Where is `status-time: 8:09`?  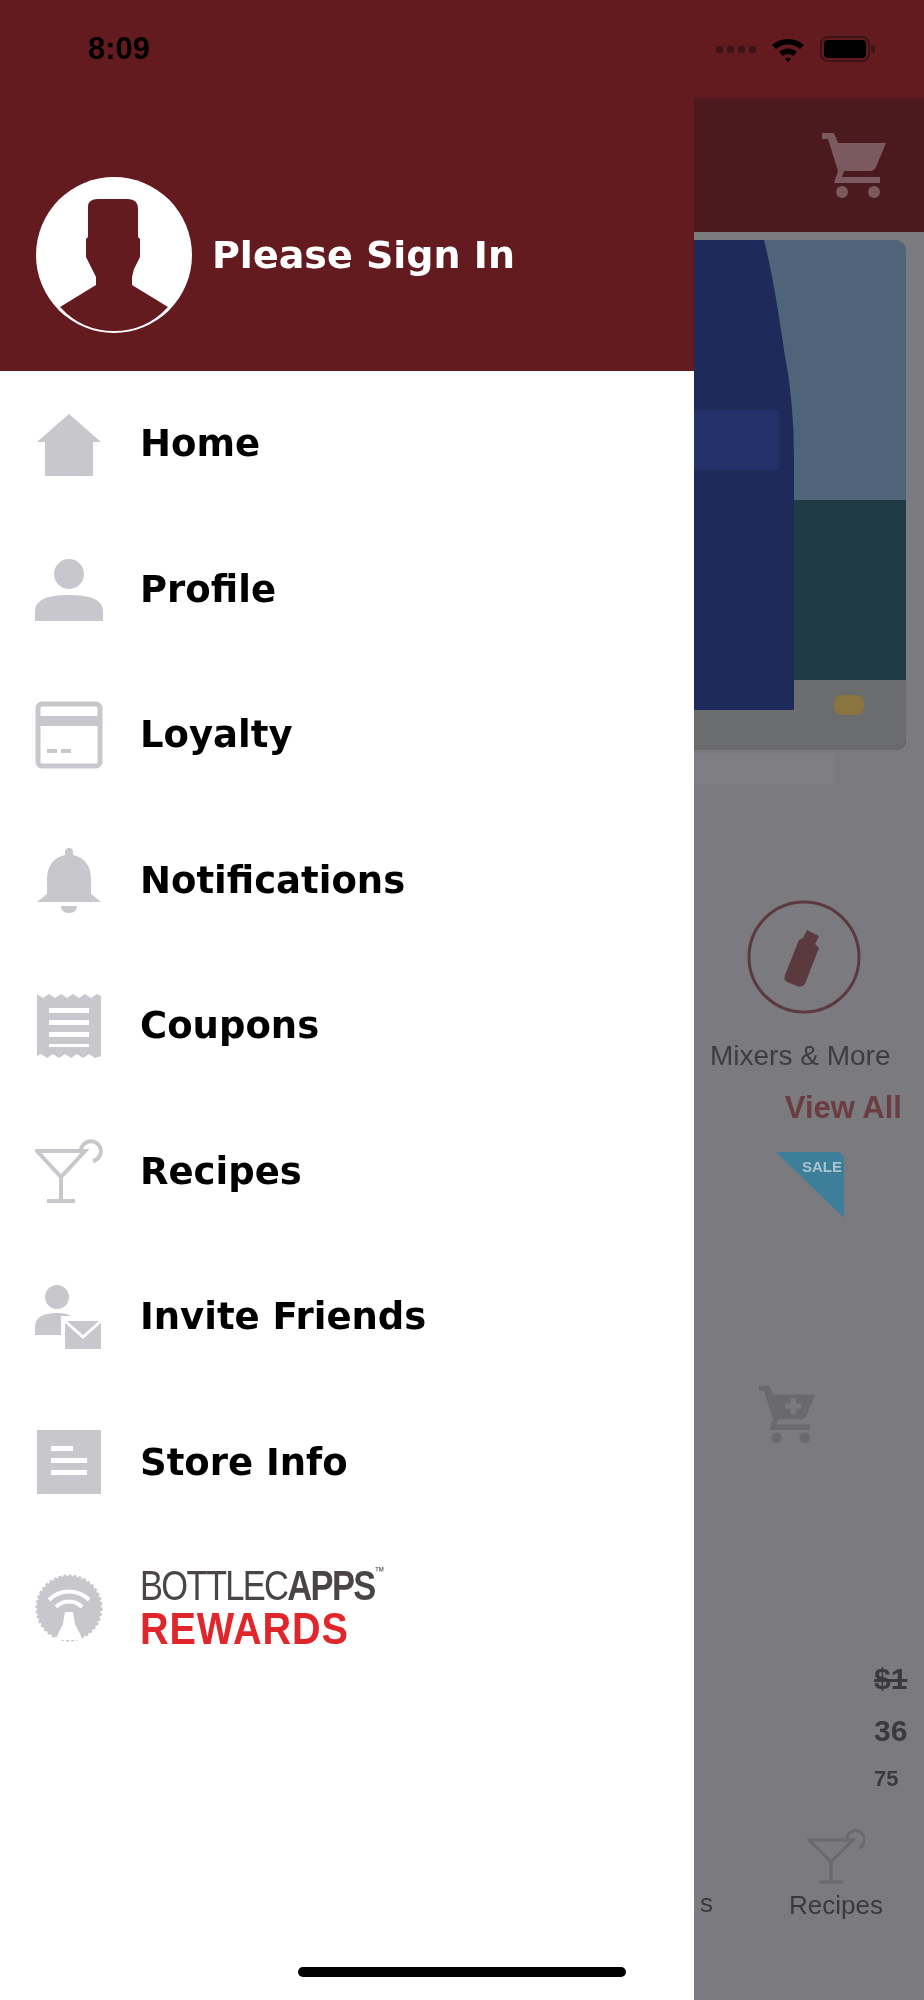 status-time: 8:09 is located at coordinates (119, 49).